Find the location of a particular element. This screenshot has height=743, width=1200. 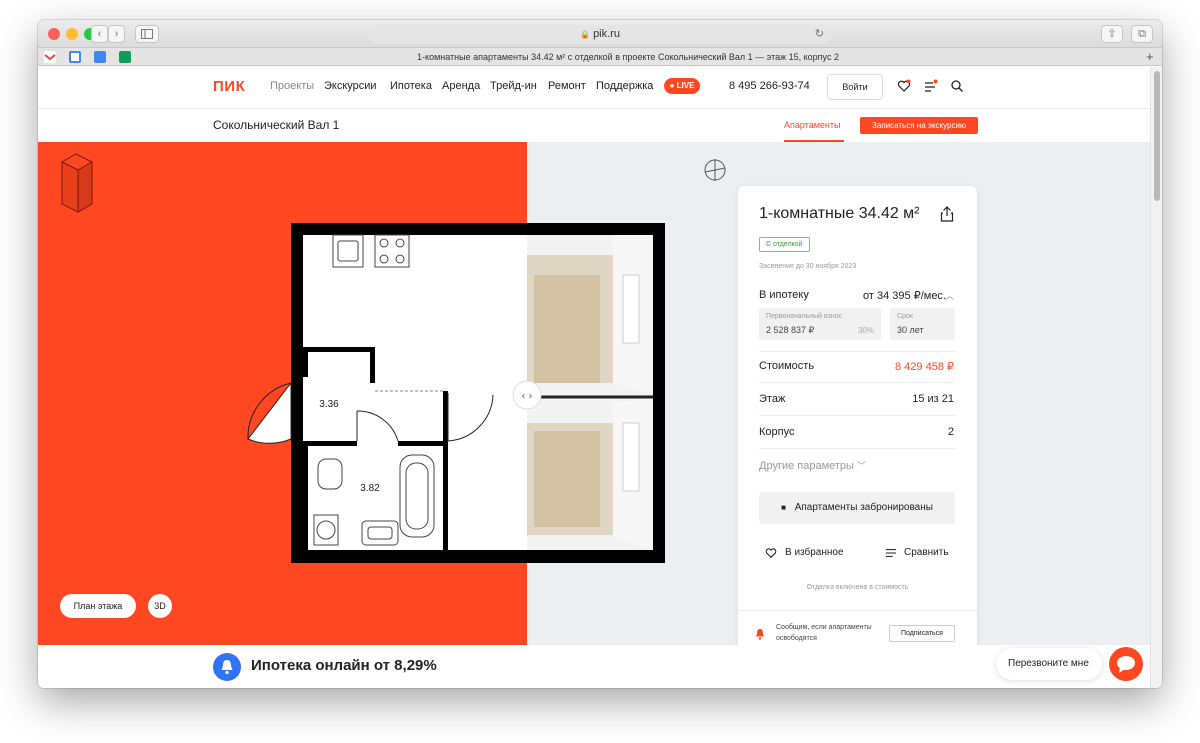

tabs-overview-icon: ⧉ is located at coordinates (1142, 34).